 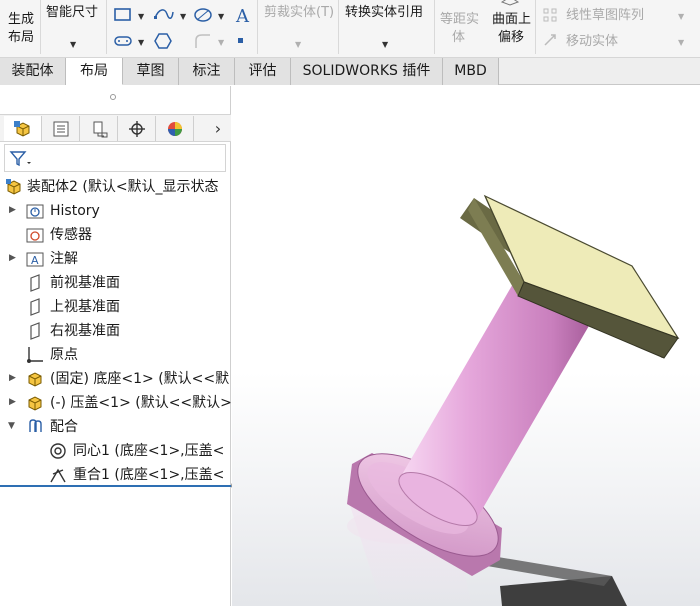 I want to click on offset-entities-label-1: 等距实, so click(x=459, y=20).